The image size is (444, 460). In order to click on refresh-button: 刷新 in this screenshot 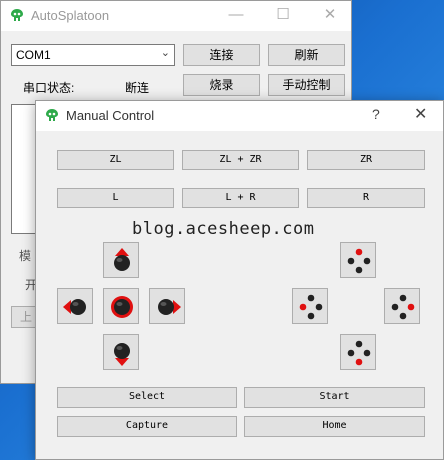, I will do `click(306, 55)`.